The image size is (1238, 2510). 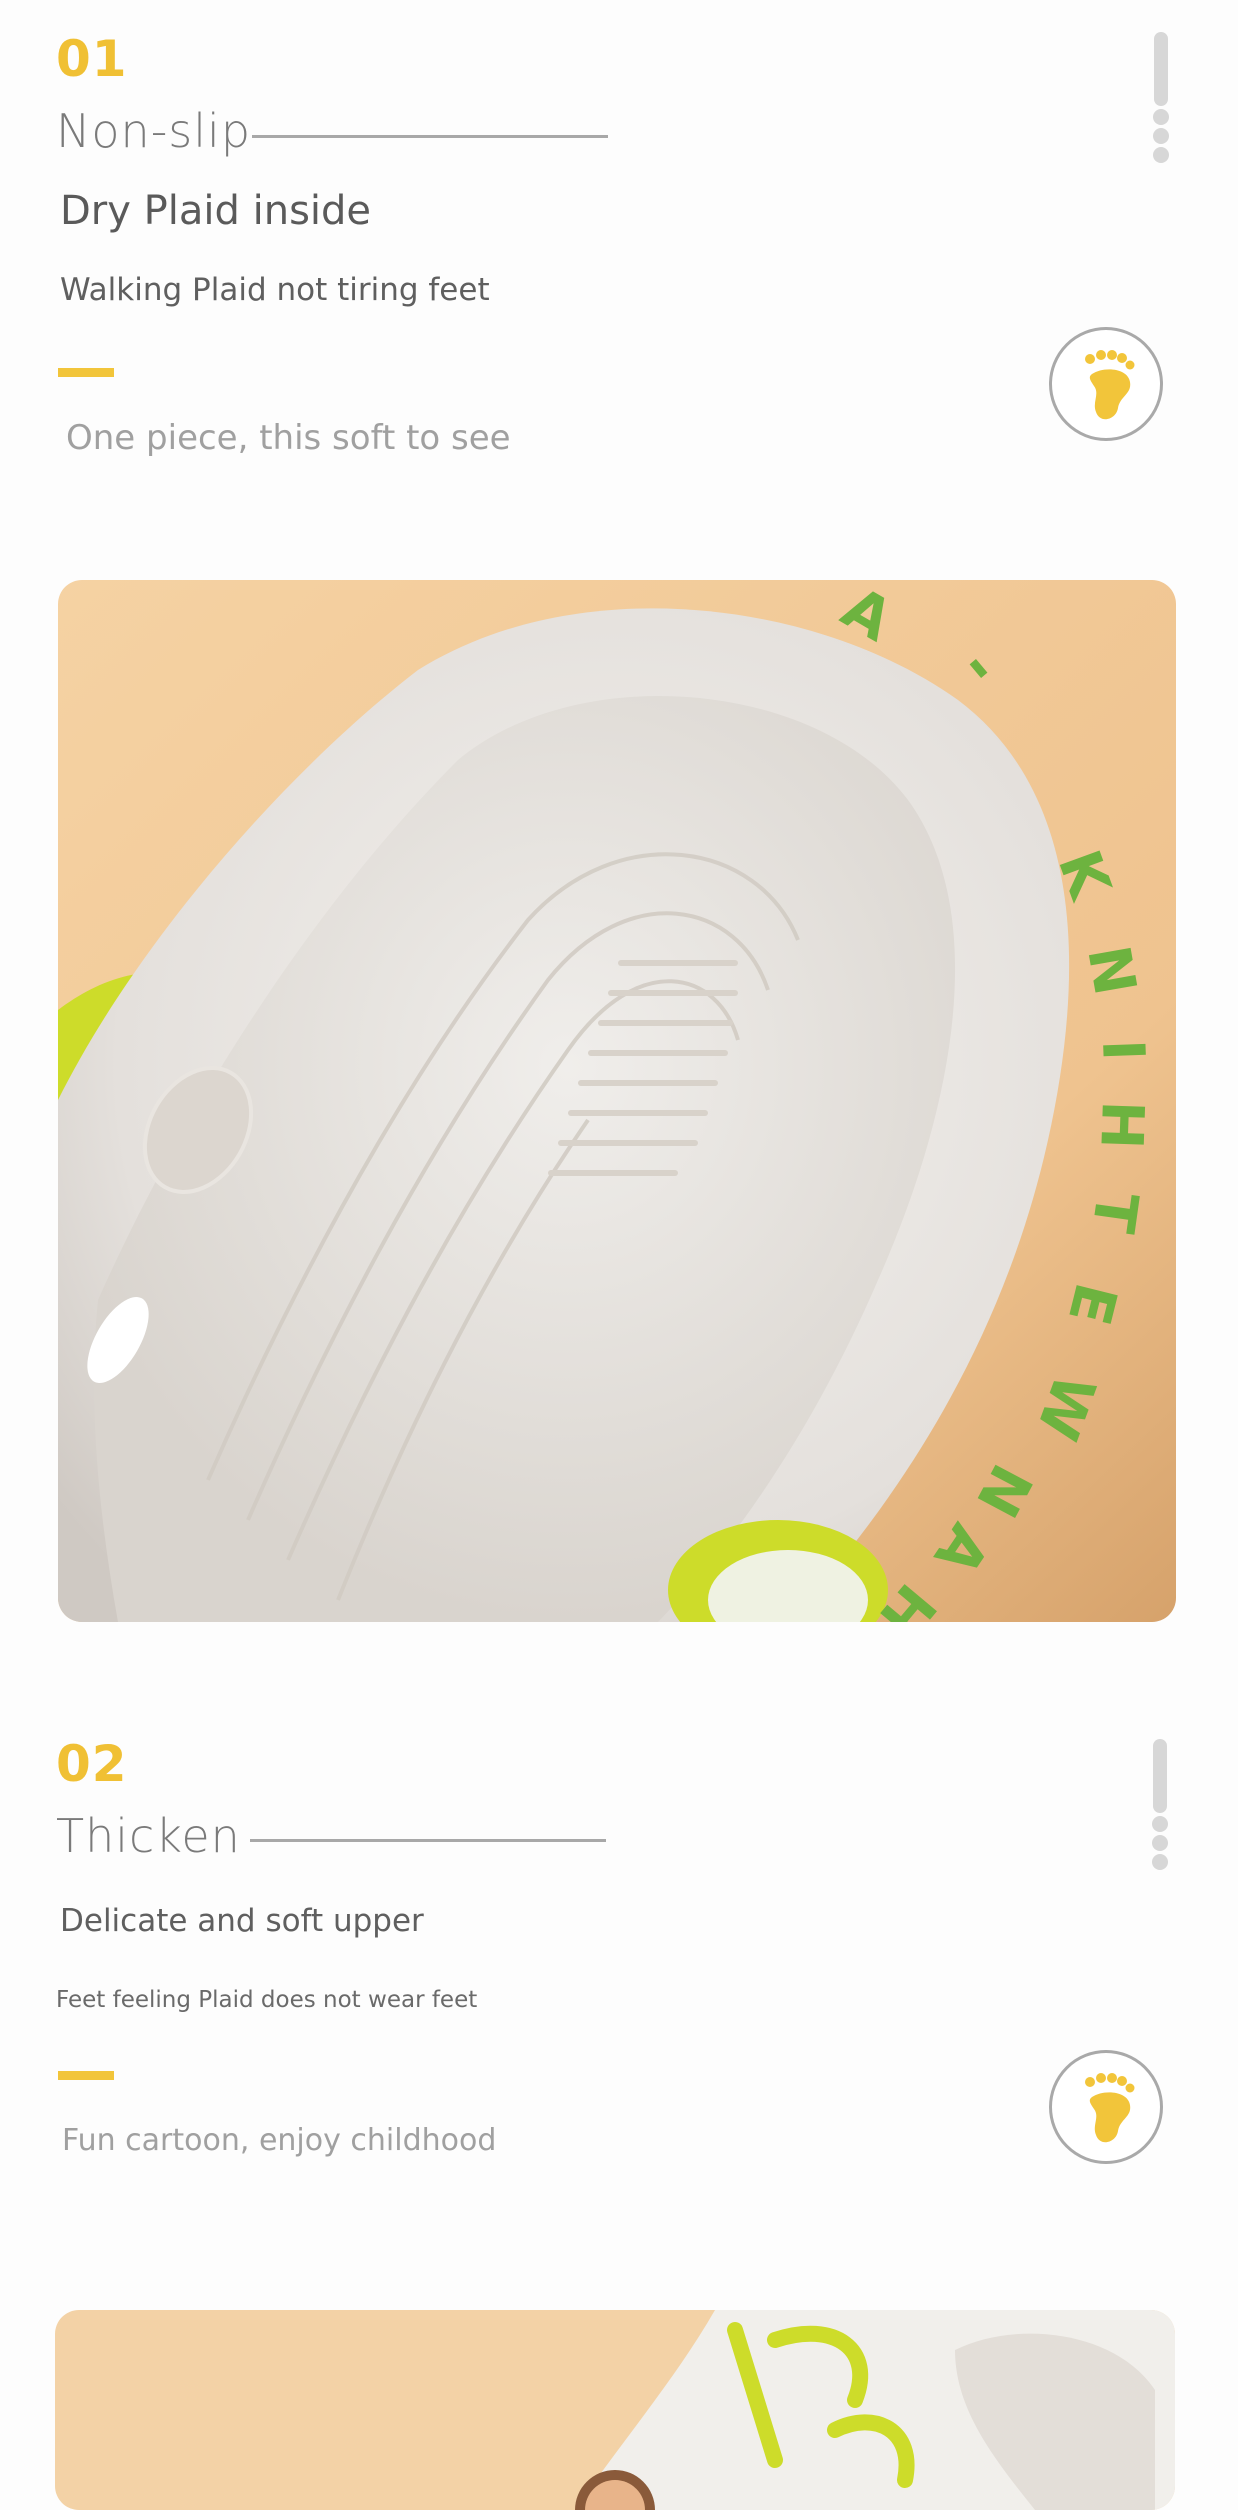 I want to click on section-number: 02, so click(x=92, y=1764).